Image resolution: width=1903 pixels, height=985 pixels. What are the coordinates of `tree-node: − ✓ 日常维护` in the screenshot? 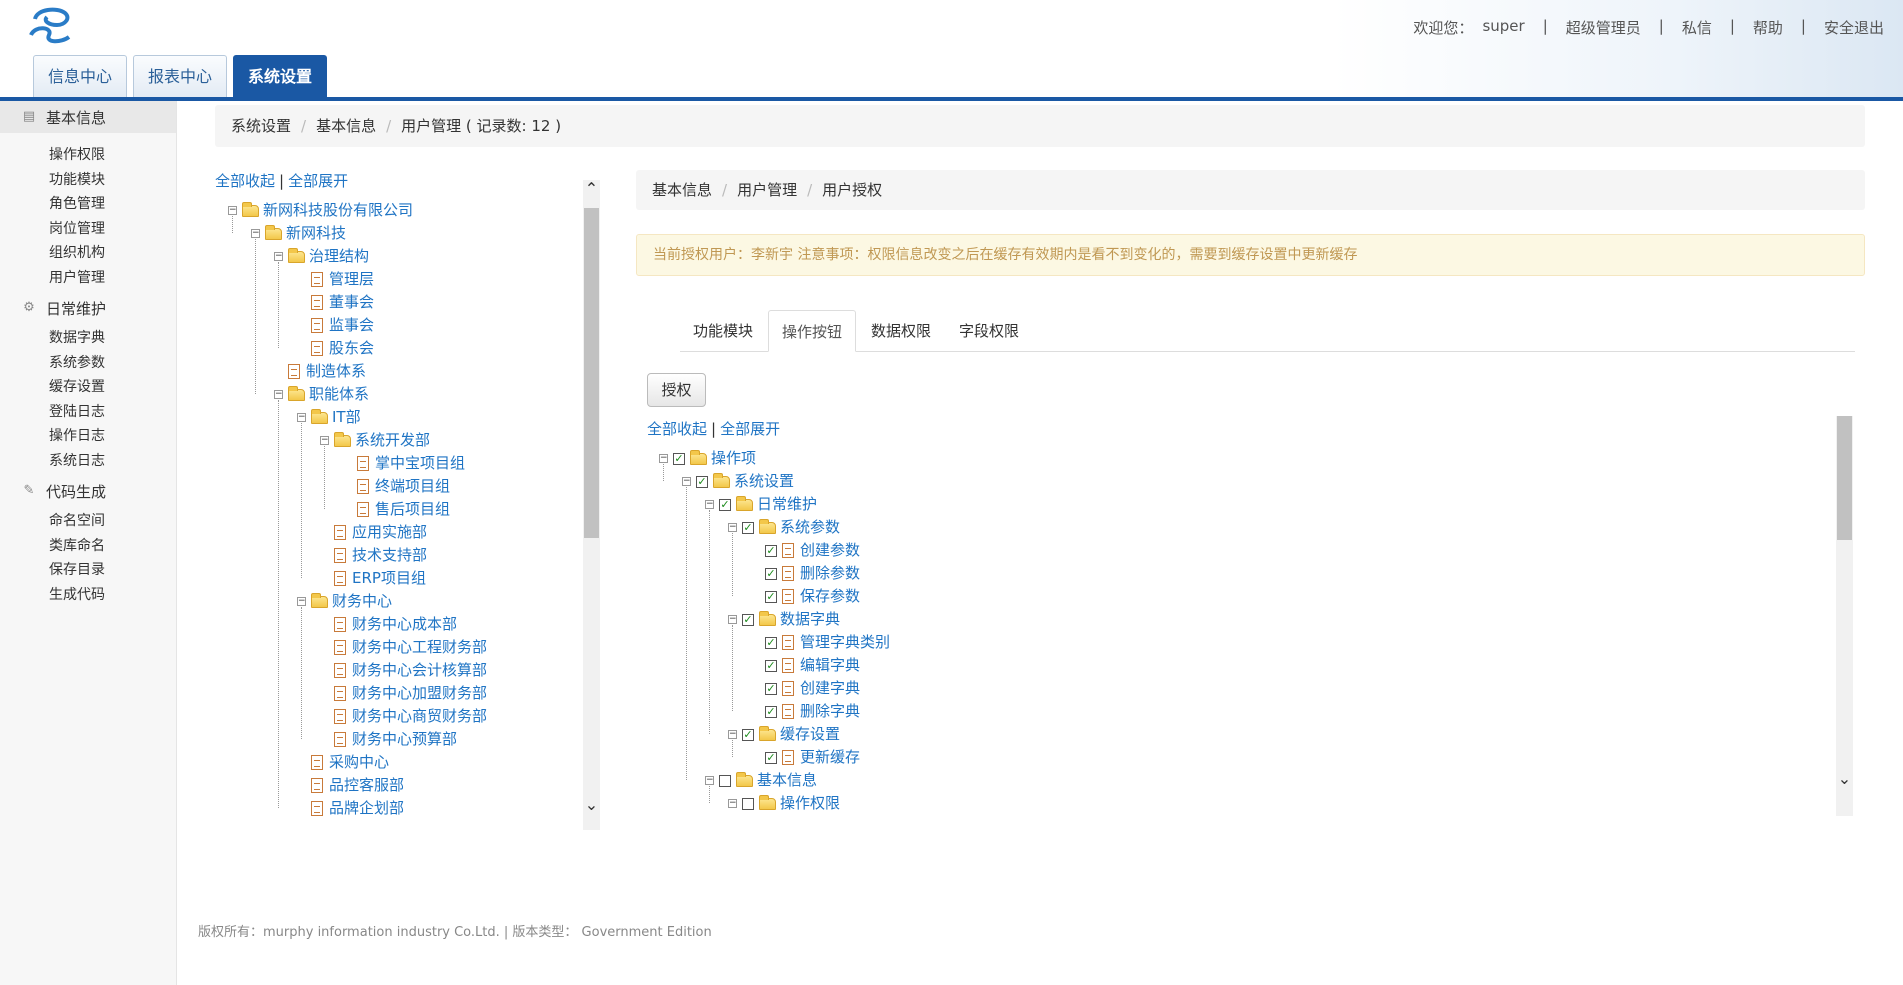 It's located at (761, 504).